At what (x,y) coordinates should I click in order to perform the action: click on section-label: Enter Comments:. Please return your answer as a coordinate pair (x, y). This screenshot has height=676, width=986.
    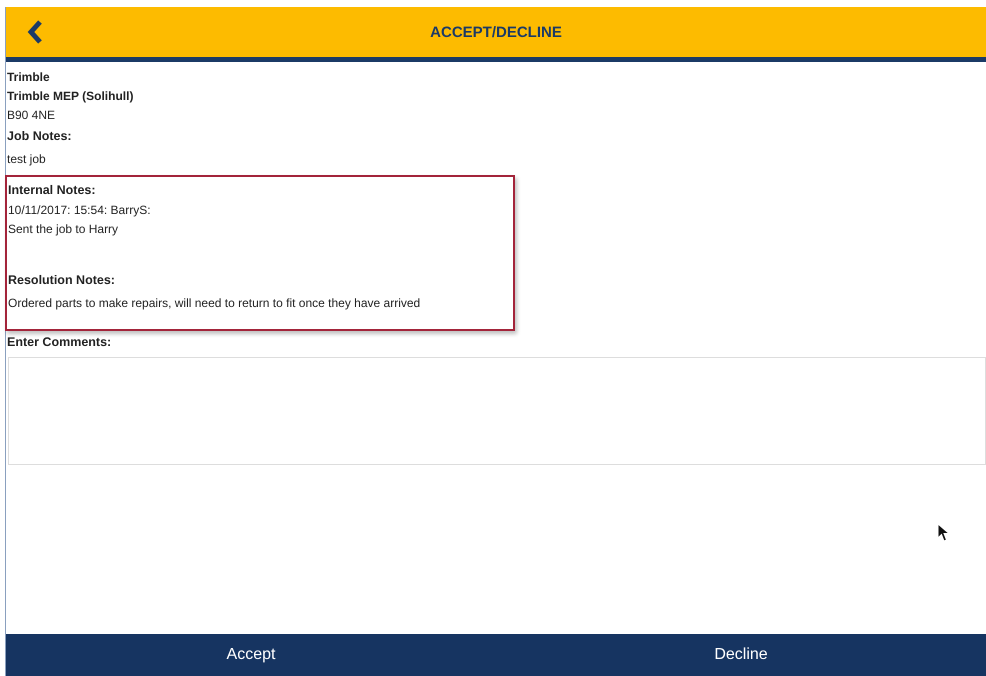
    Looking at the image, I should click on (59, 342).